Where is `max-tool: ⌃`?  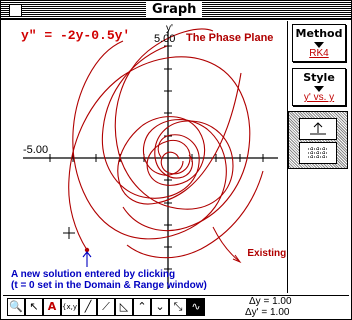
max-tool: ⌃ is located at coordinates (142, 307).